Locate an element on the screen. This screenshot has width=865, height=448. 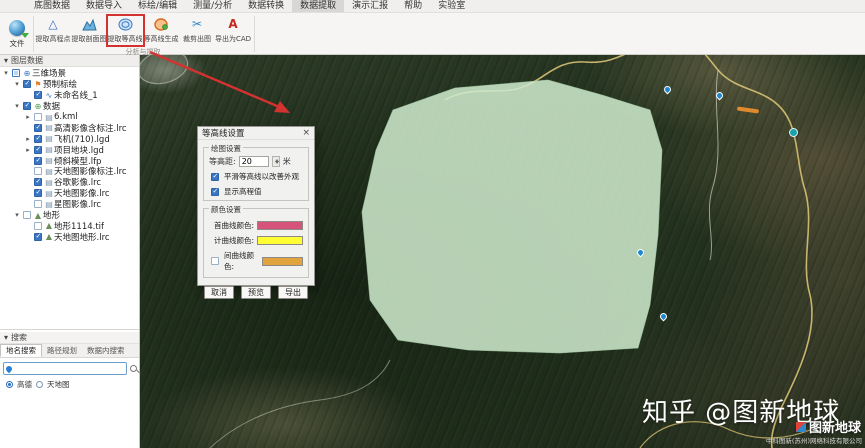
search-input-wrap is located at coordinates (65, 368).